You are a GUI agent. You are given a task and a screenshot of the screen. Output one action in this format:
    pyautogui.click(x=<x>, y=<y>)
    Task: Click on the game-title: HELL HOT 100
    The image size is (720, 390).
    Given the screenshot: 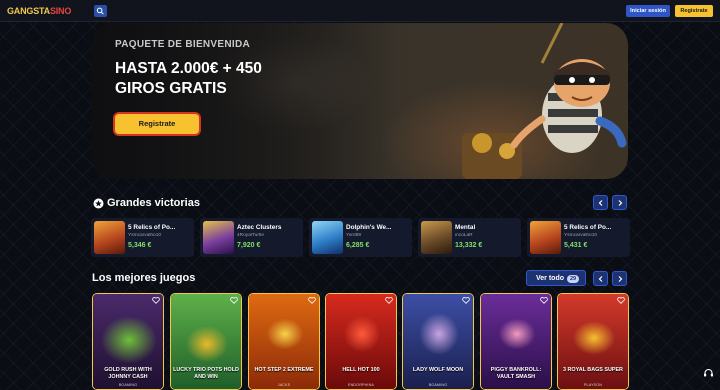 What is the action you would take?
    pyautogui.click(x=361, y=370)
    